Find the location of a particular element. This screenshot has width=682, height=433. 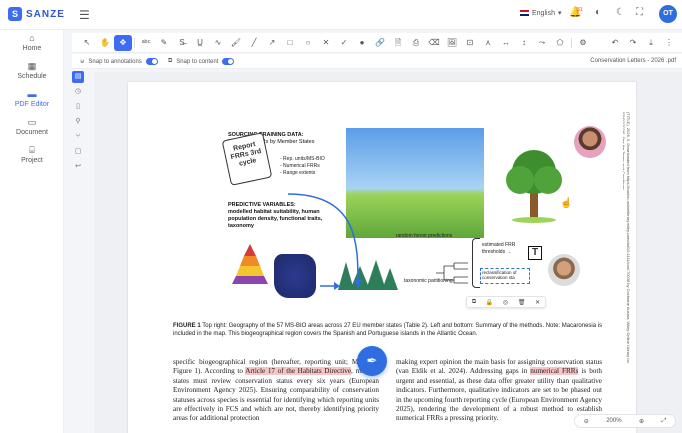

back-icon: ↩ is located at coordinates (78, 167).